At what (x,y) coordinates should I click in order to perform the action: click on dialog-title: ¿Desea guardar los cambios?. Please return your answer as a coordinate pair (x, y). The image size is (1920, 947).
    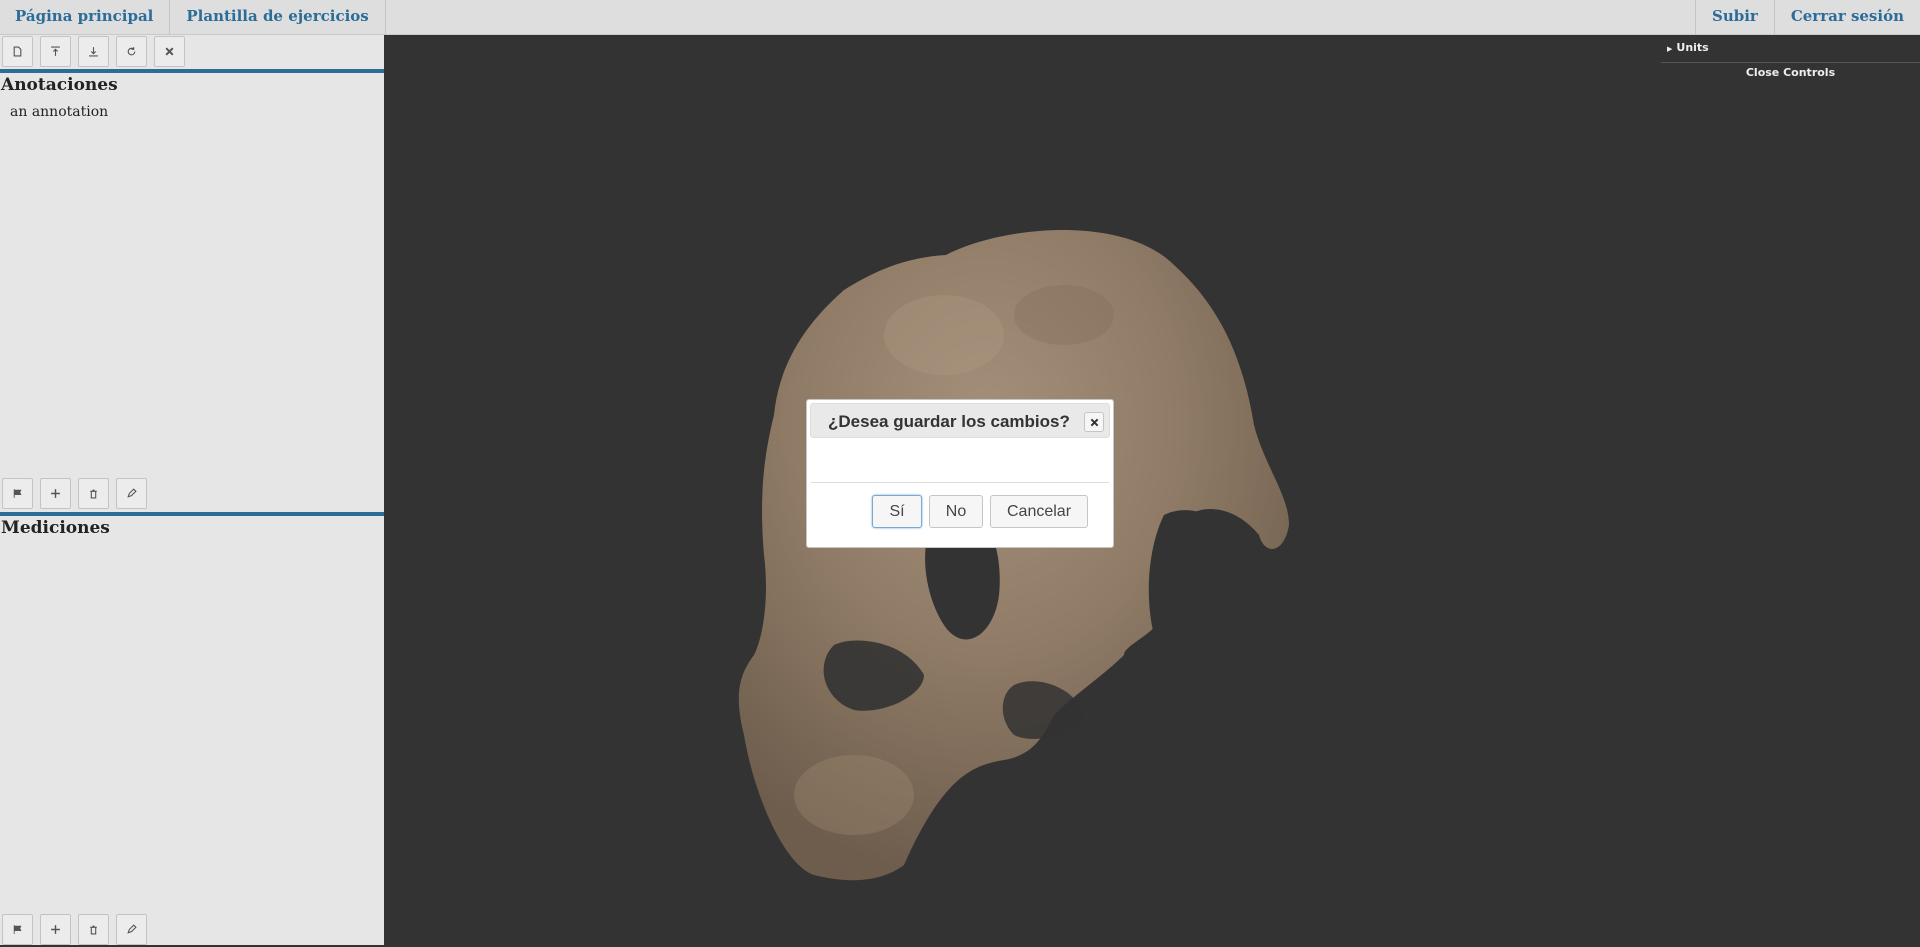
    Looking at the image, I should click on (949, 421).